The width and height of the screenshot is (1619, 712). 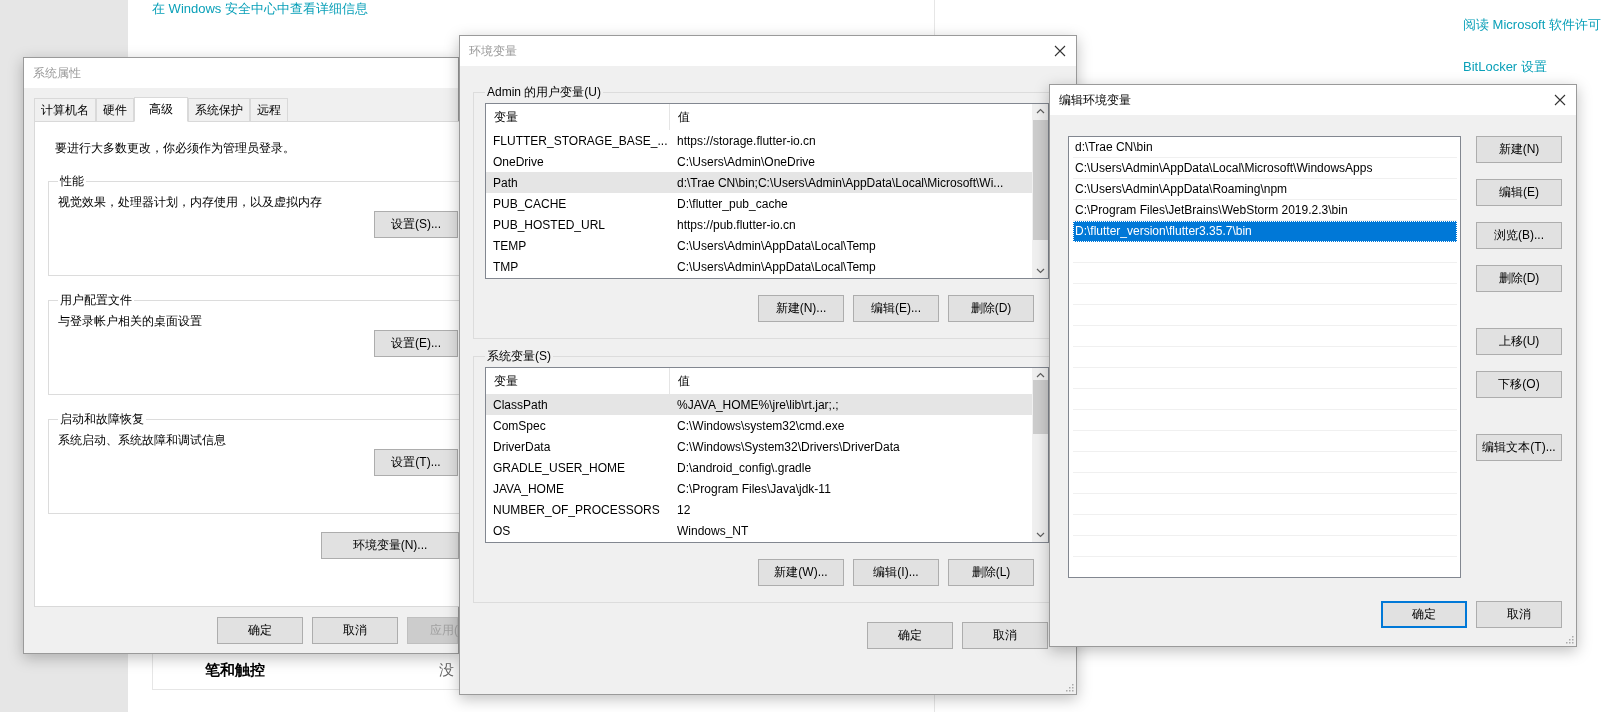 What do you see at coordinates (522, 446) in the screenshot?
I see `variable-name: DriverData` at bounding box center [522, 446].